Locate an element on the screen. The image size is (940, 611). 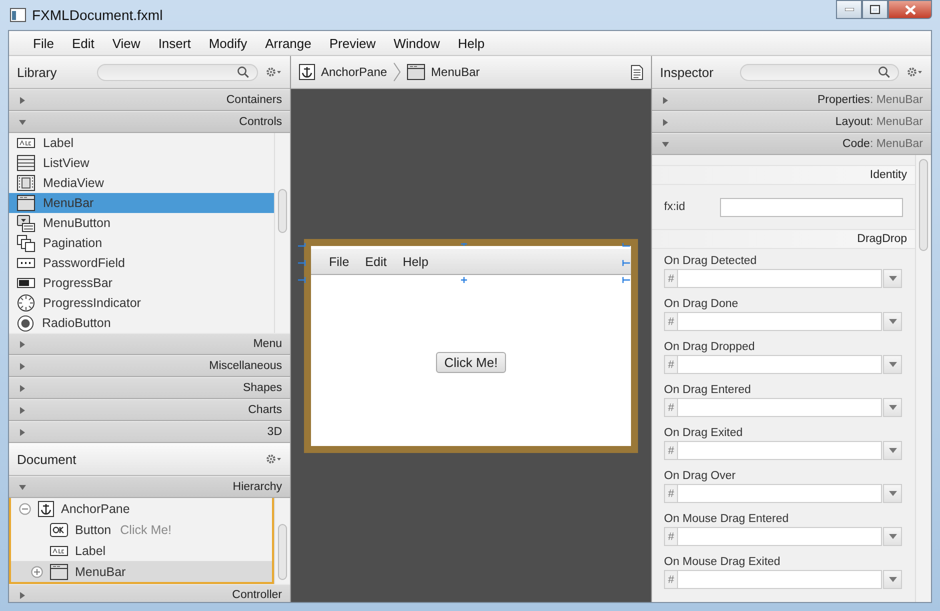
library-item: MediaView is located at coordinates (141, 183).